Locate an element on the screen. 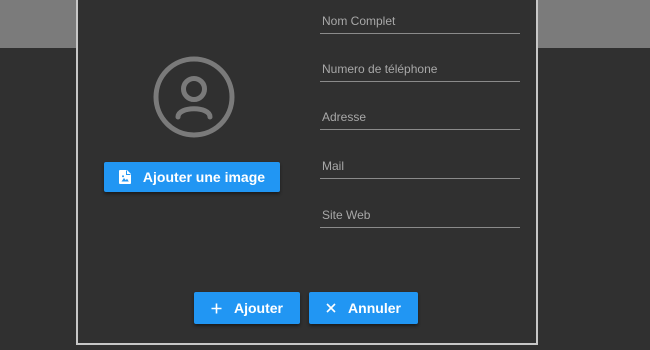 This screenshot has height=350, width=650. website-input is located at coordinates (419, 215).